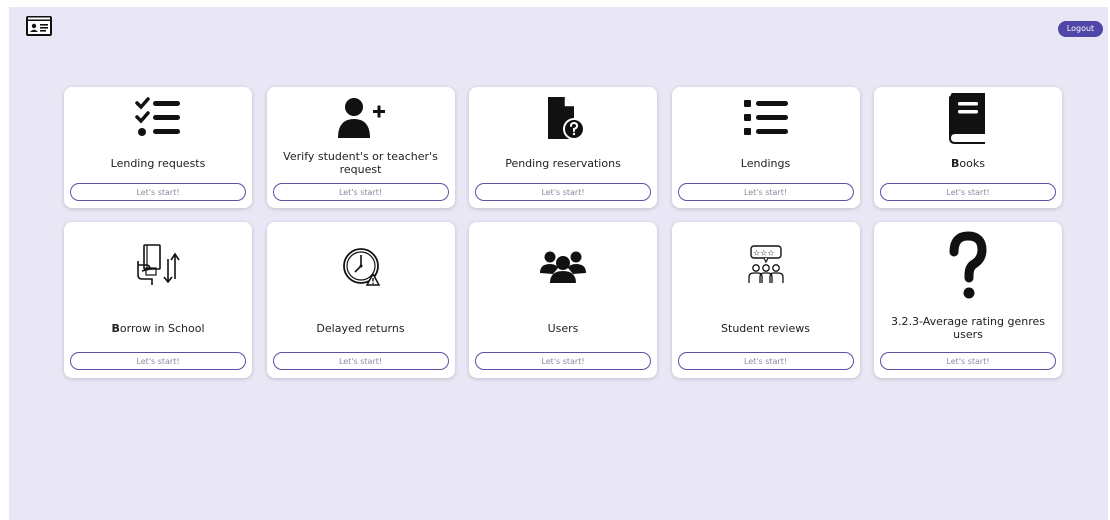 This screenshot has width=1110, height=520. What do you see at coordinates (563, 266) in the screenshot?
I see `users-group-icon` at bounding box center [563, 266].